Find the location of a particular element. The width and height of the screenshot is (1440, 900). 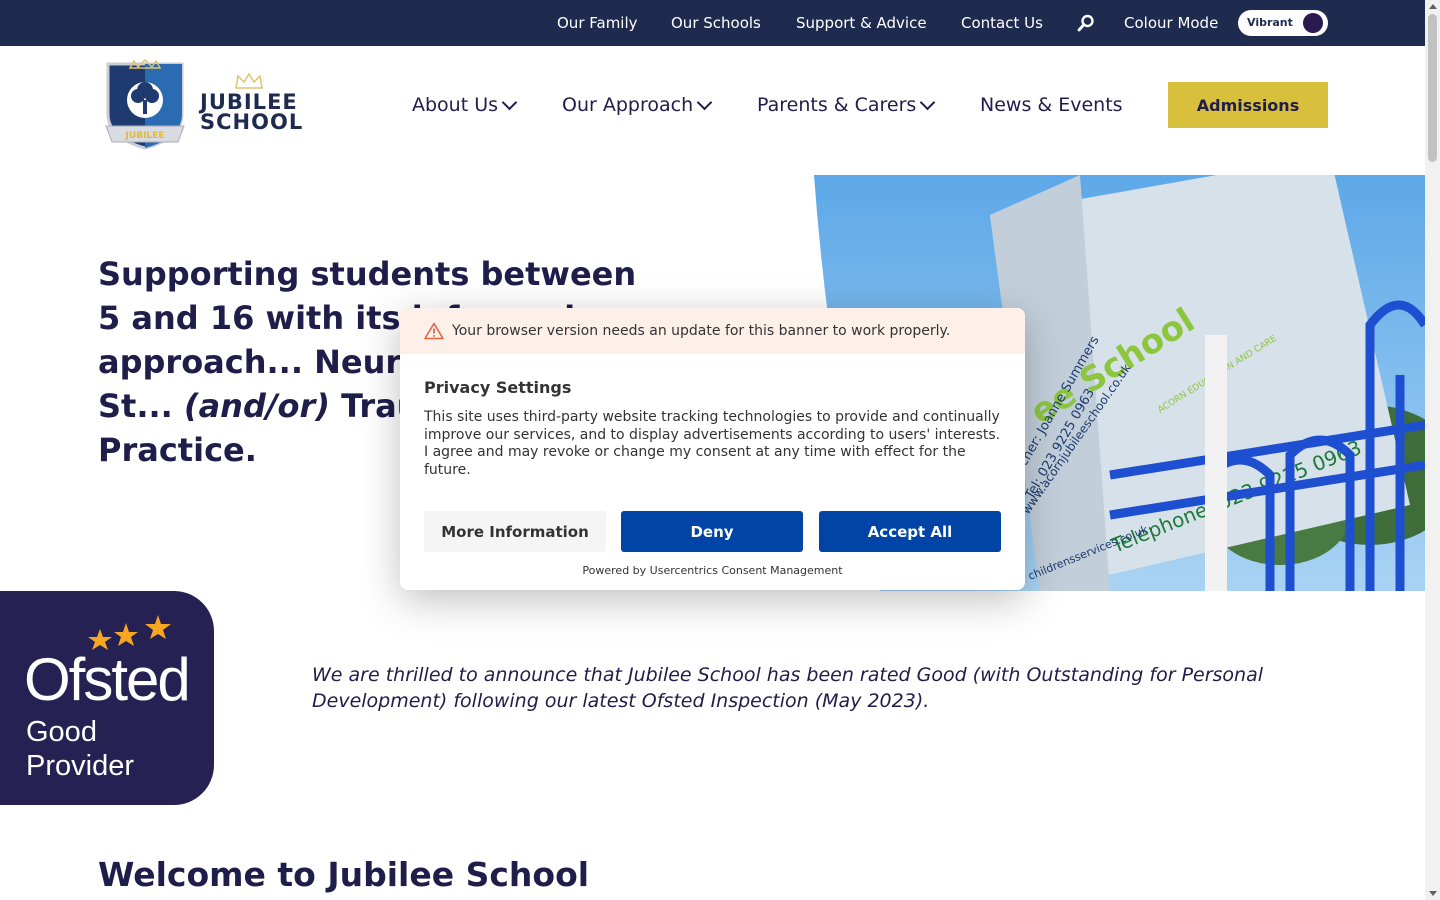

nav-item-about-us: About Us is located at coordinates (465, 105).